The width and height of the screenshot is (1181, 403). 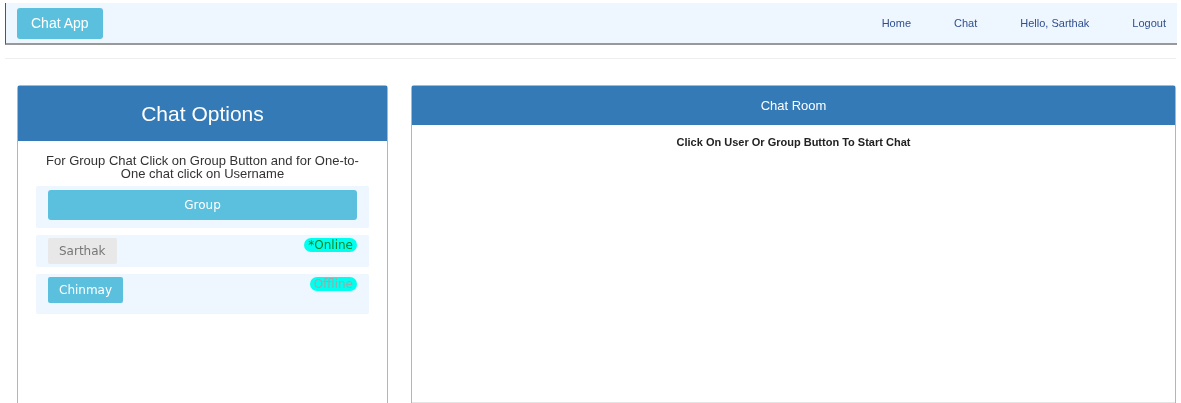 What do you see at coordinates (966, 23) in the screenshot?
I see `nav-link: Chat` at bounding box center [966, 23].